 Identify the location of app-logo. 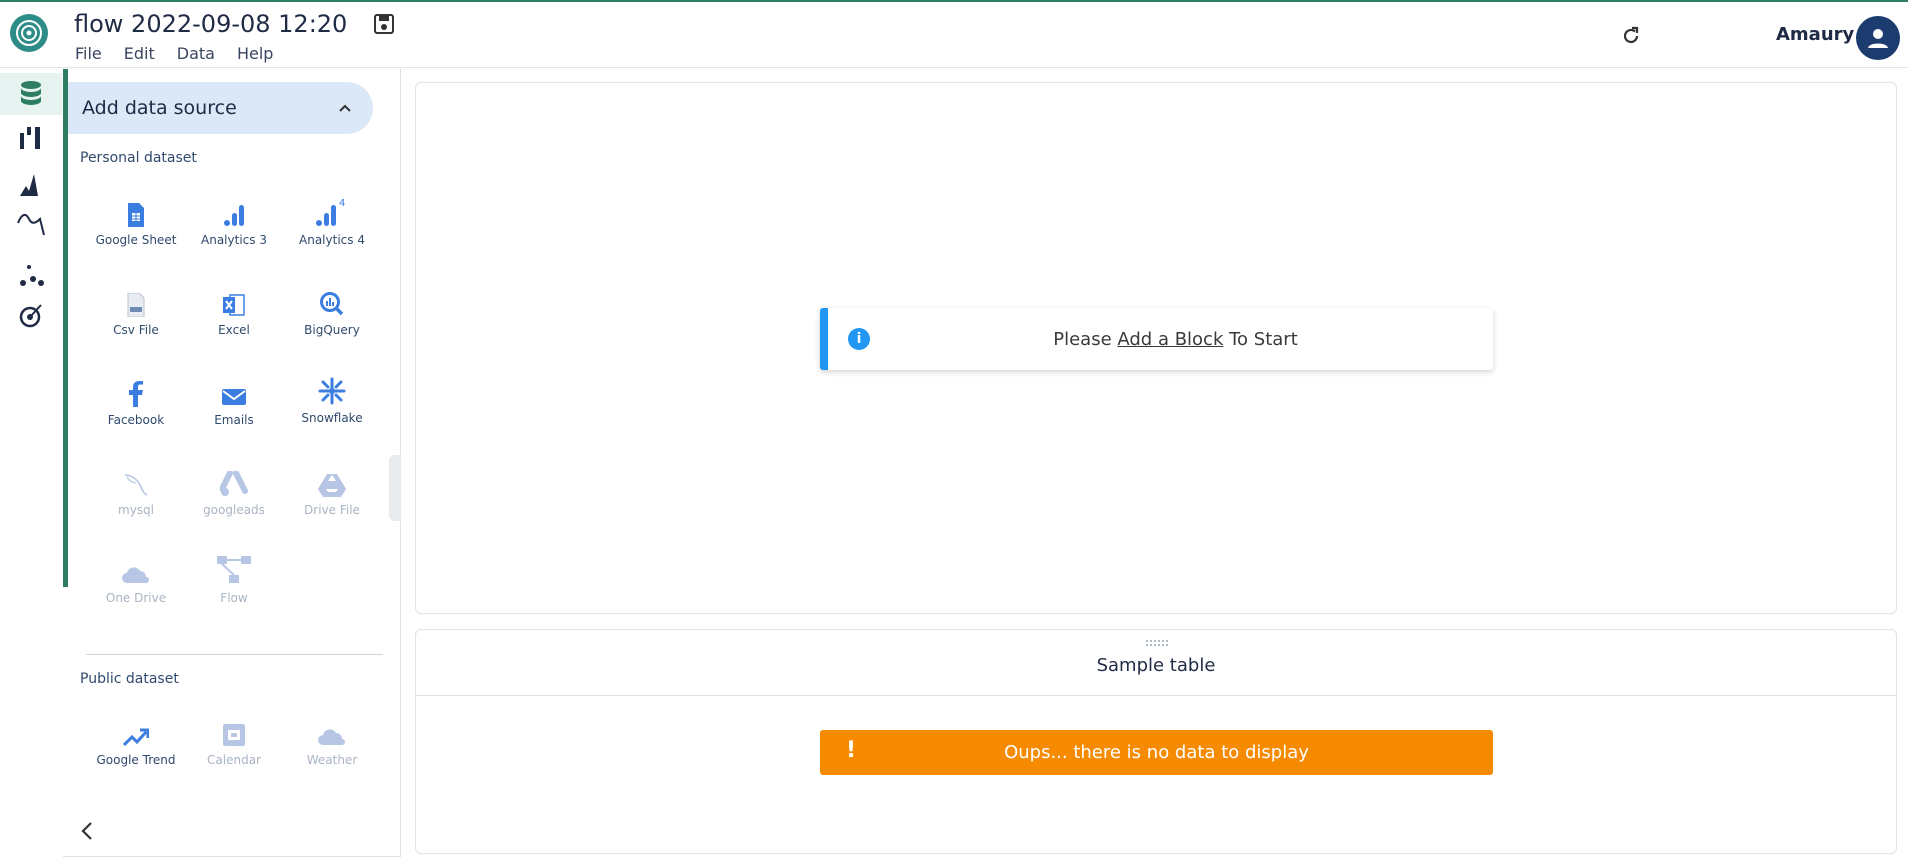
(29, 33).